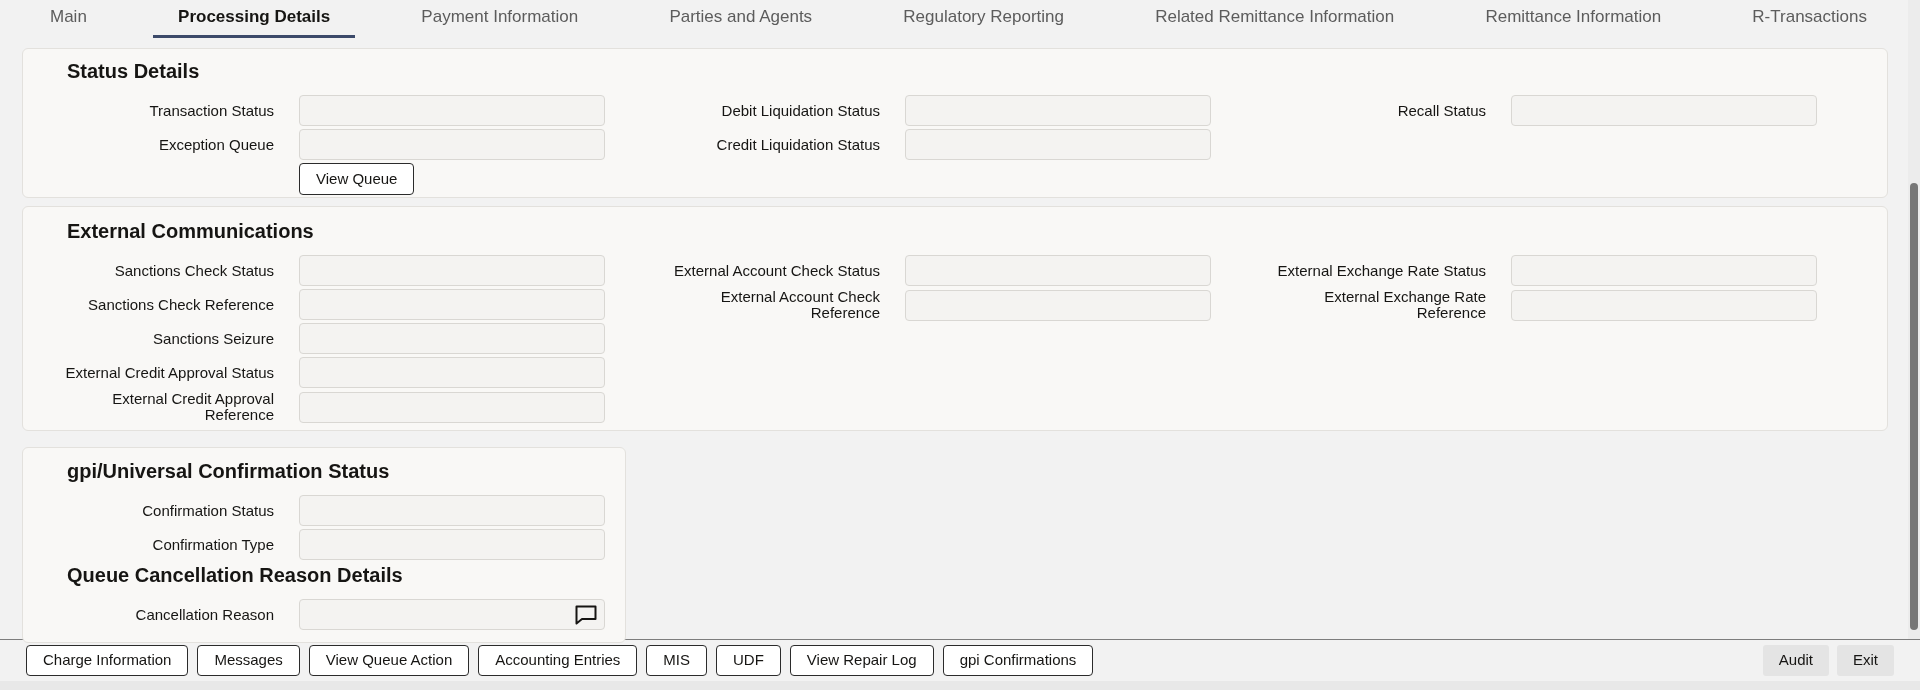 Image resolution: width=1920 pixels, height=690 pixels. I want to click on tab: Parties and Agents, so click(741, 19).